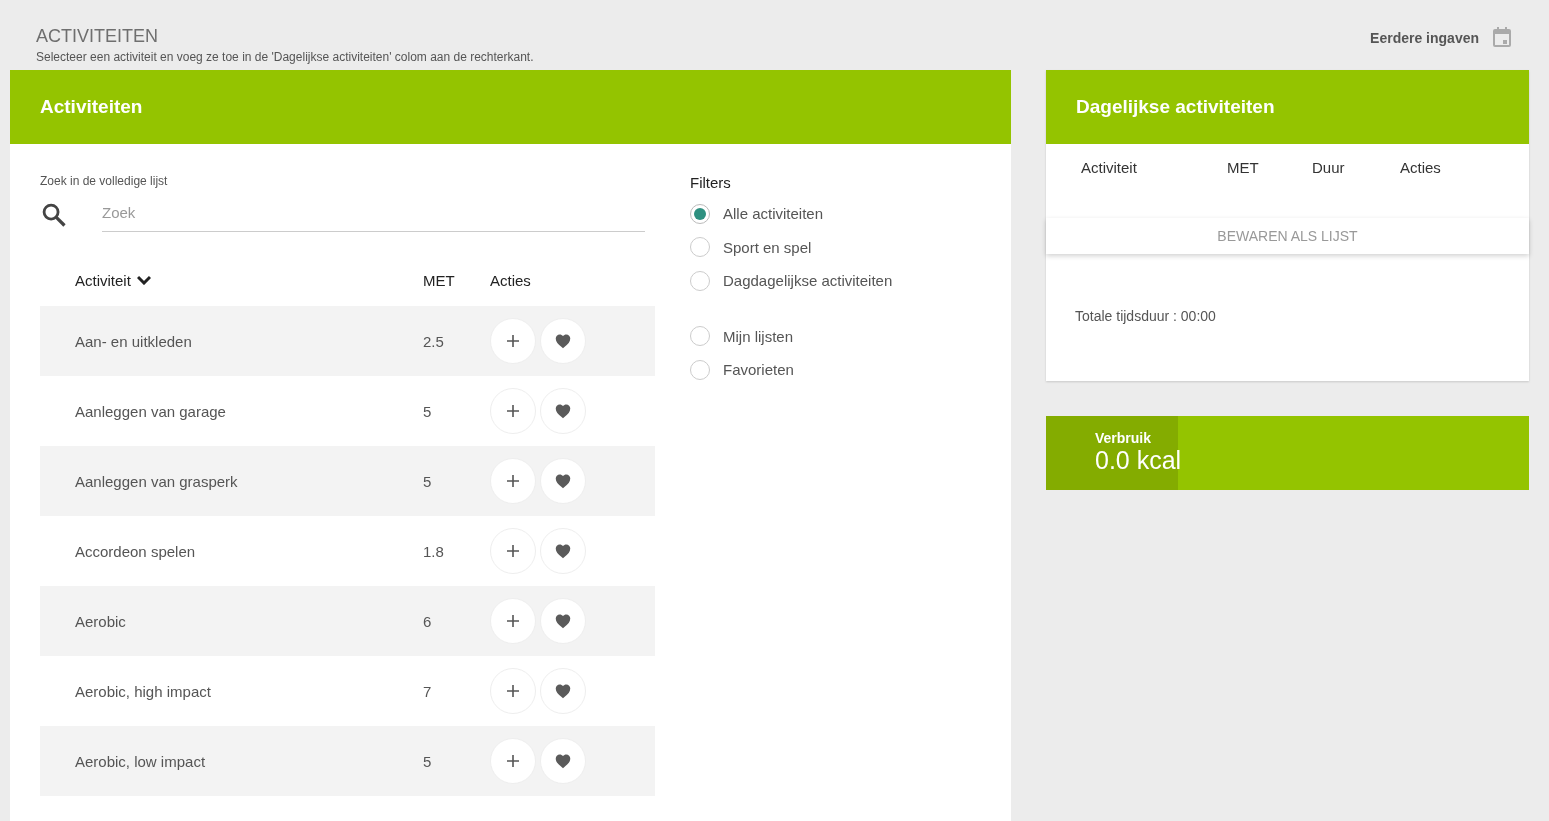 Image resolution: width=1549 pixels, height=821 pixels. What do you see at coordinates (1124, 438) in the screenshot?
I see `consumption-label: Verbruik` at bounding box center [1124, 438].